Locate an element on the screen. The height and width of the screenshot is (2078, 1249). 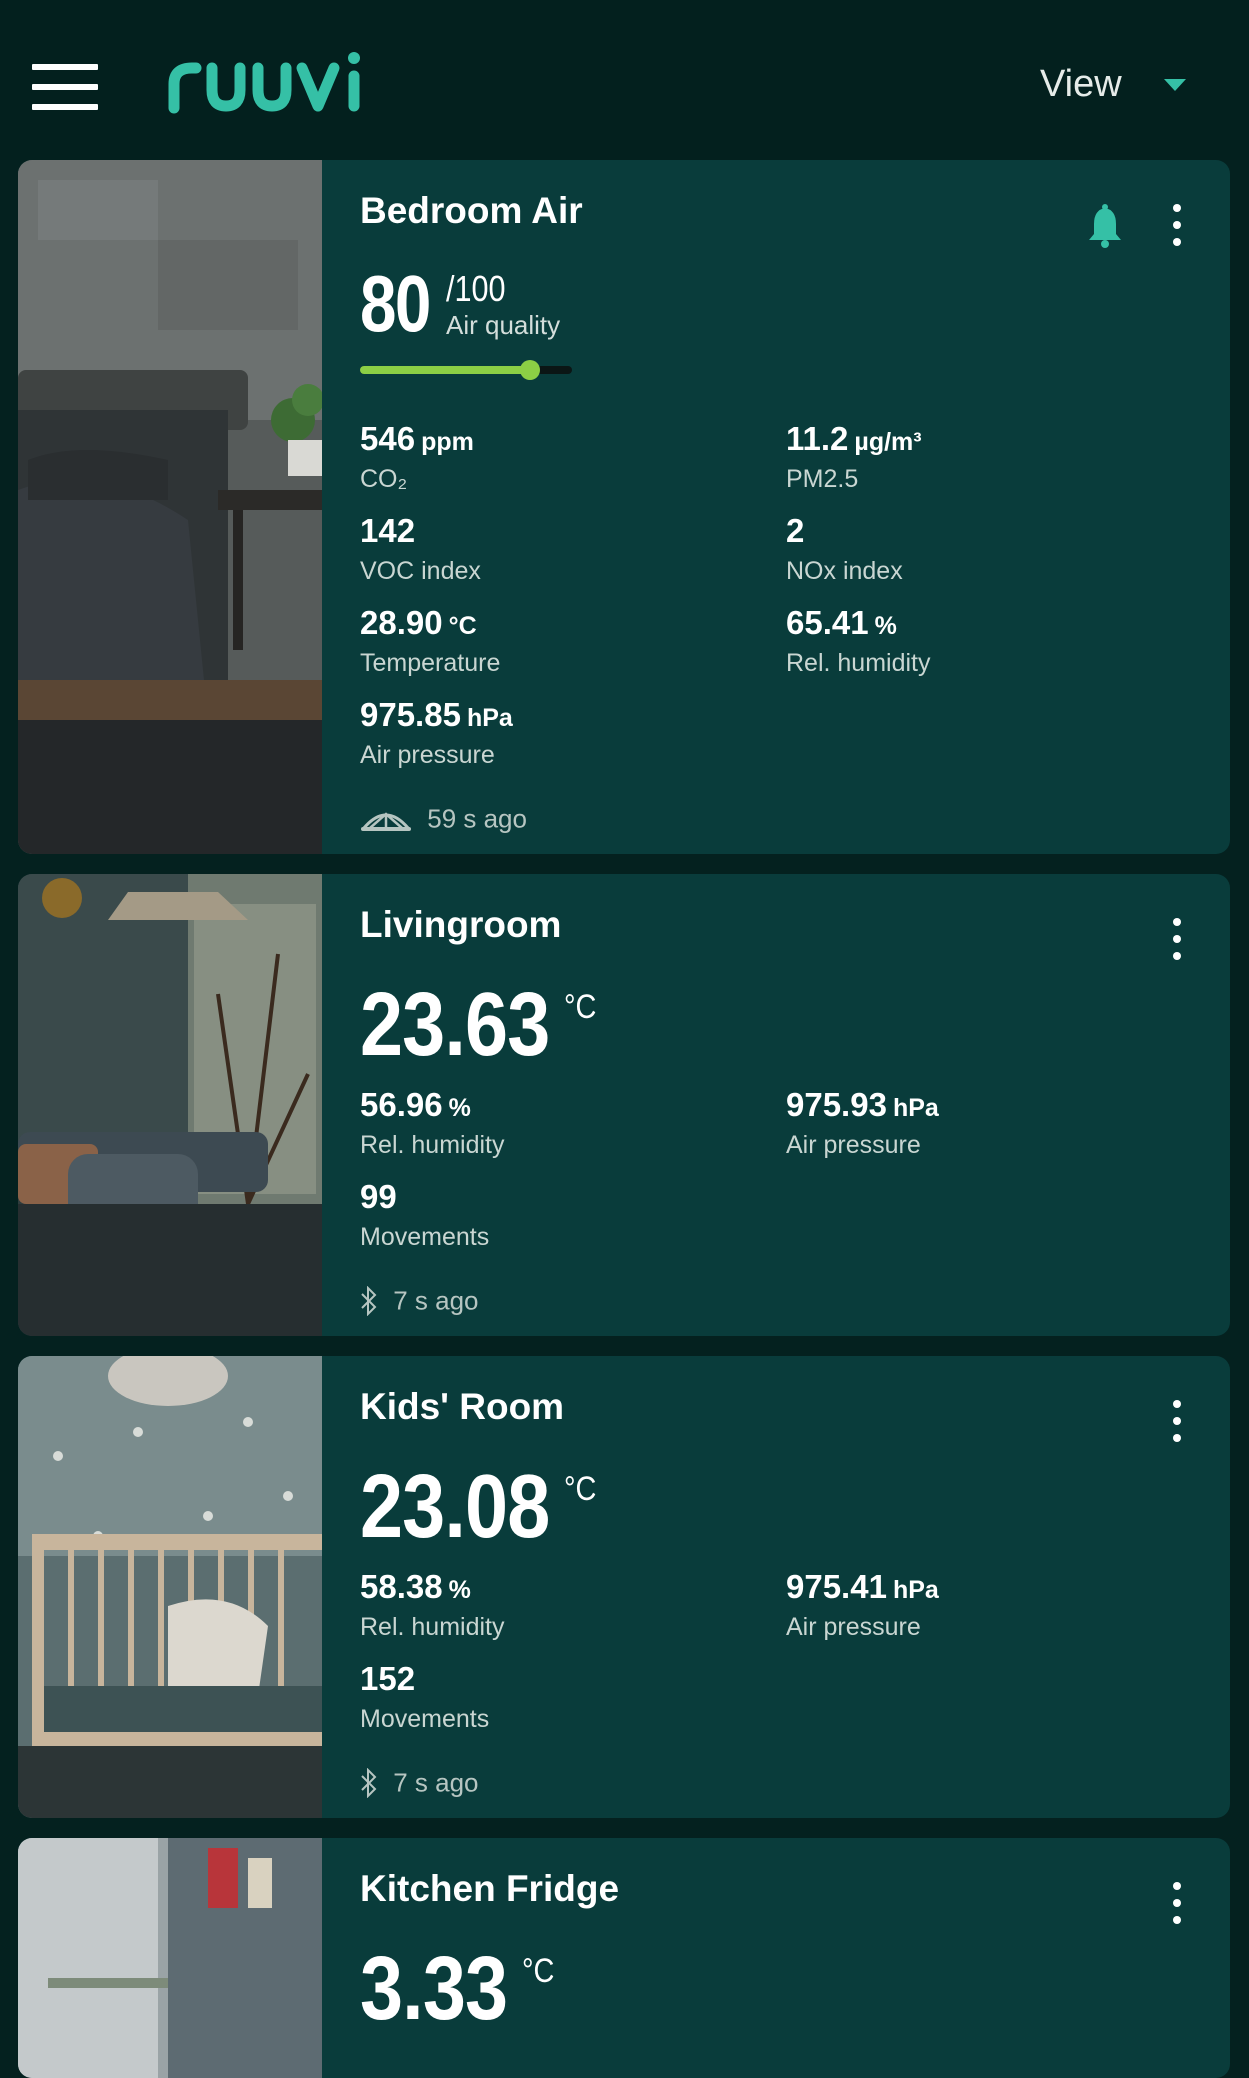
metric-movements: 99 Movements is located at coordinates (424, 1216).